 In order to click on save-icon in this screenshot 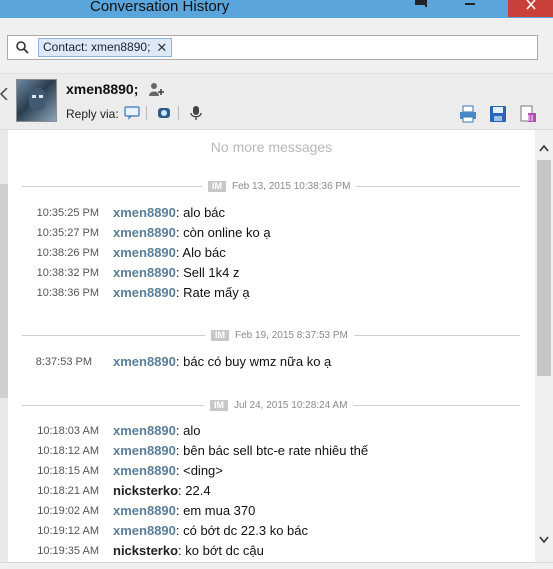, I will do `click(498, 114)`.